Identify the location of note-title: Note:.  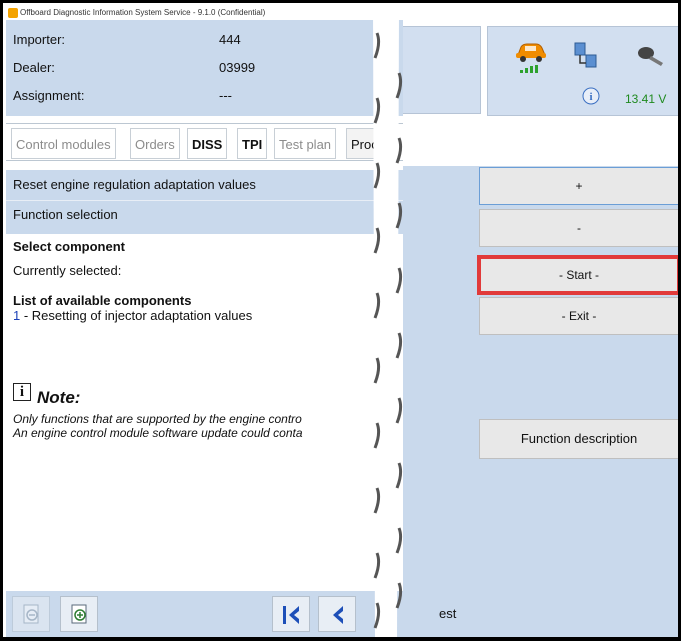
(59, 397).